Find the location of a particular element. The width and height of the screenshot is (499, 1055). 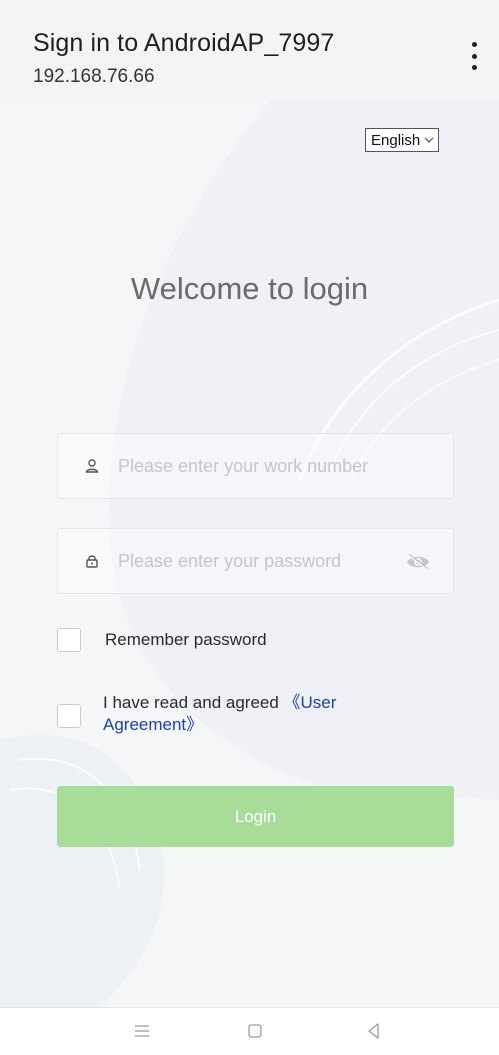

eye-hidden-icon is located at coordinates (418, 562).